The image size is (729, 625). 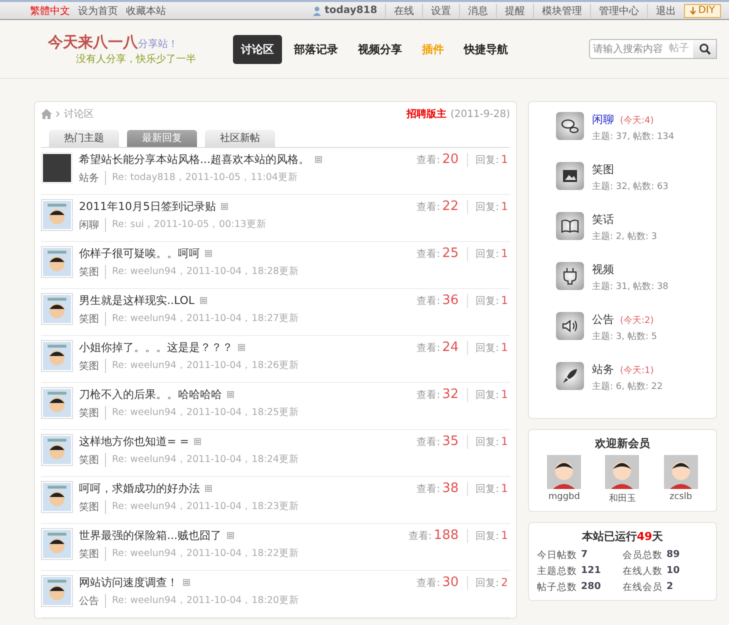 What do you see at coordinates (637, 121) in the screenshot?
I see `today-count: (今天:4)` at bounding box center [637, 121].